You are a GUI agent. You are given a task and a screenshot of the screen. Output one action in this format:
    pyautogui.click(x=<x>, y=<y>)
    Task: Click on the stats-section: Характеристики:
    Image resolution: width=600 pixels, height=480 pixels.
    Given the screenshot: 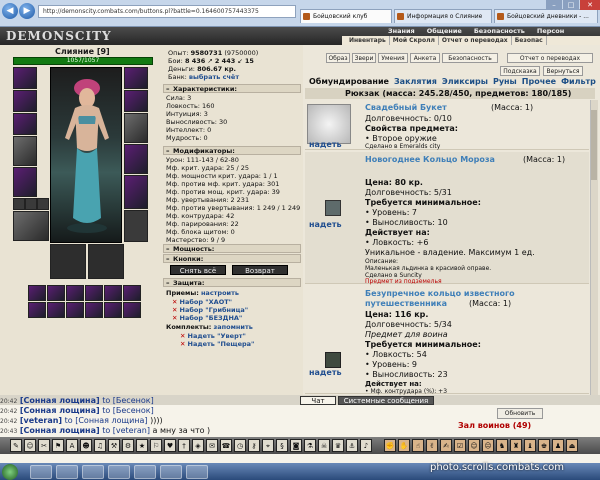 What is the action you would take?
    pyautogui.click(x=232, y=88)
    